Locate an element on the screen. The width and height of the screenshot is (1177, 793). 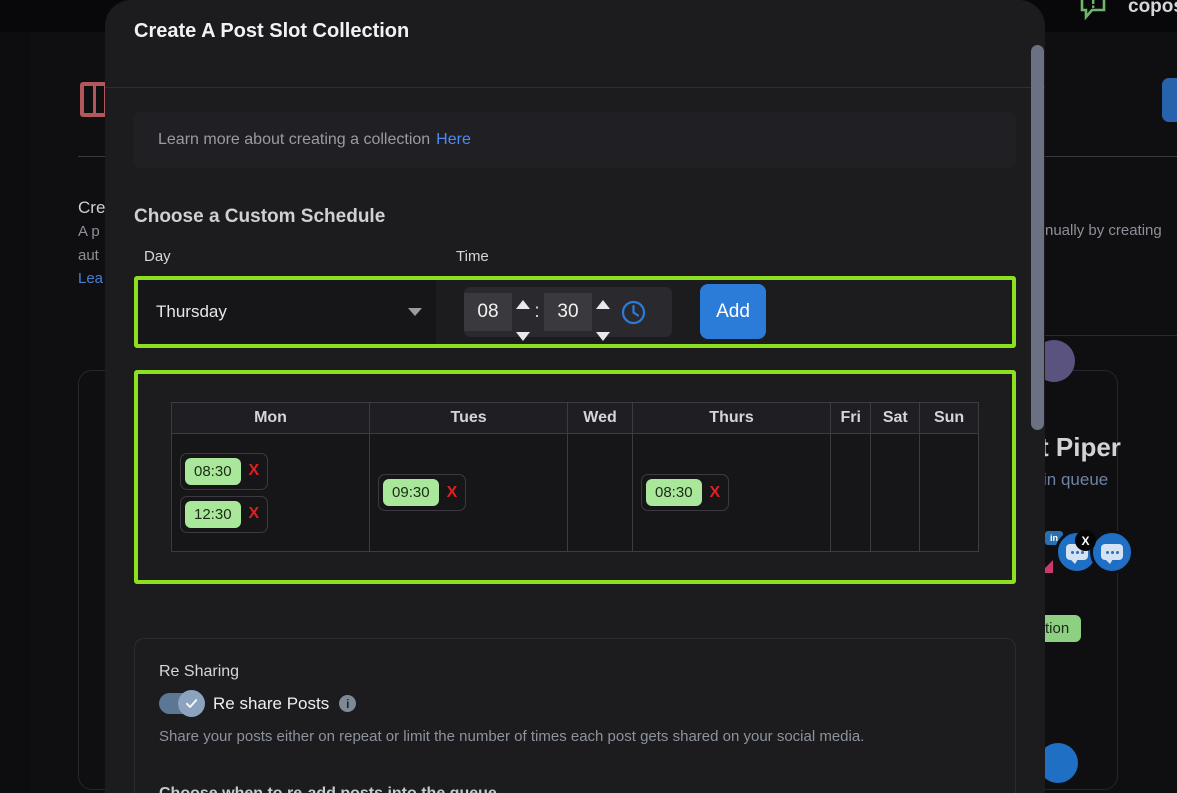
pause-icon is located at coordinates (94, 99).